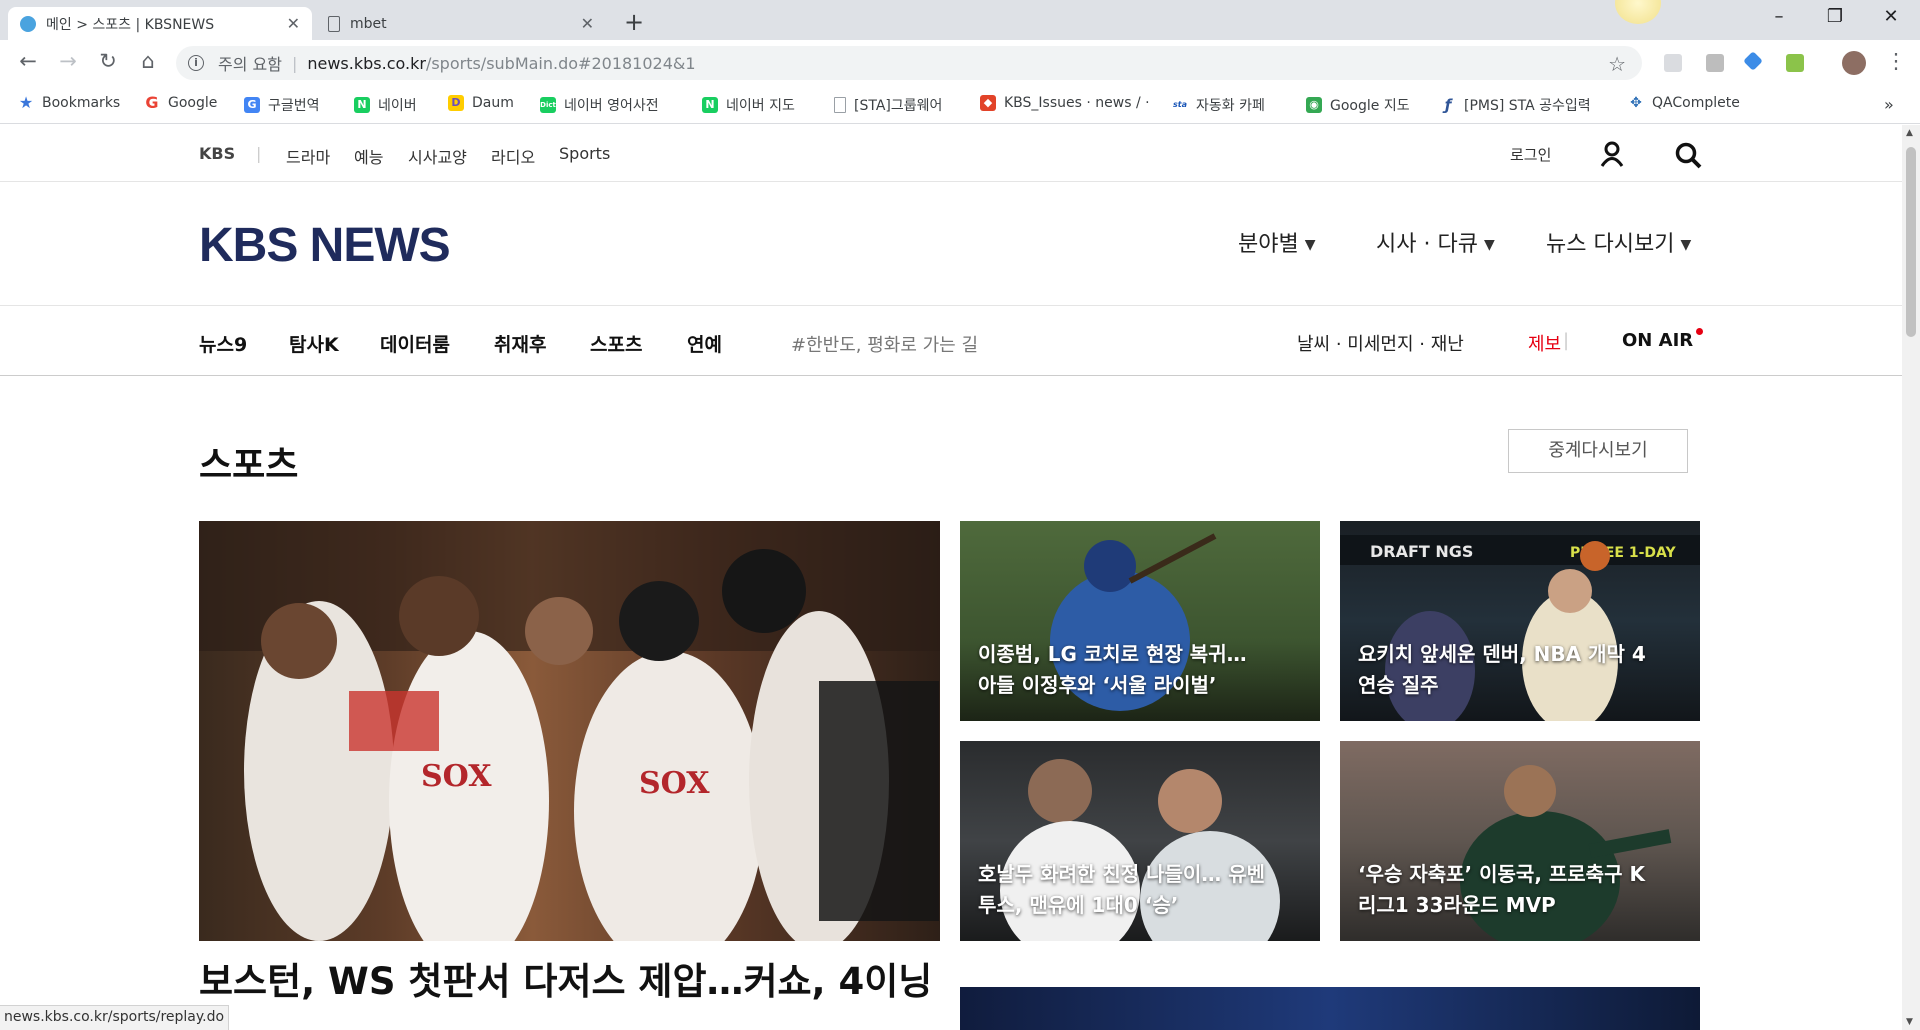  What do you see at coordinates (565, 978) in the screenshot?
I see `main-headline: 보스턴, WS 첫판서 다저스 제압…커쇼, 4이닝` at bounding box center [565, 978].